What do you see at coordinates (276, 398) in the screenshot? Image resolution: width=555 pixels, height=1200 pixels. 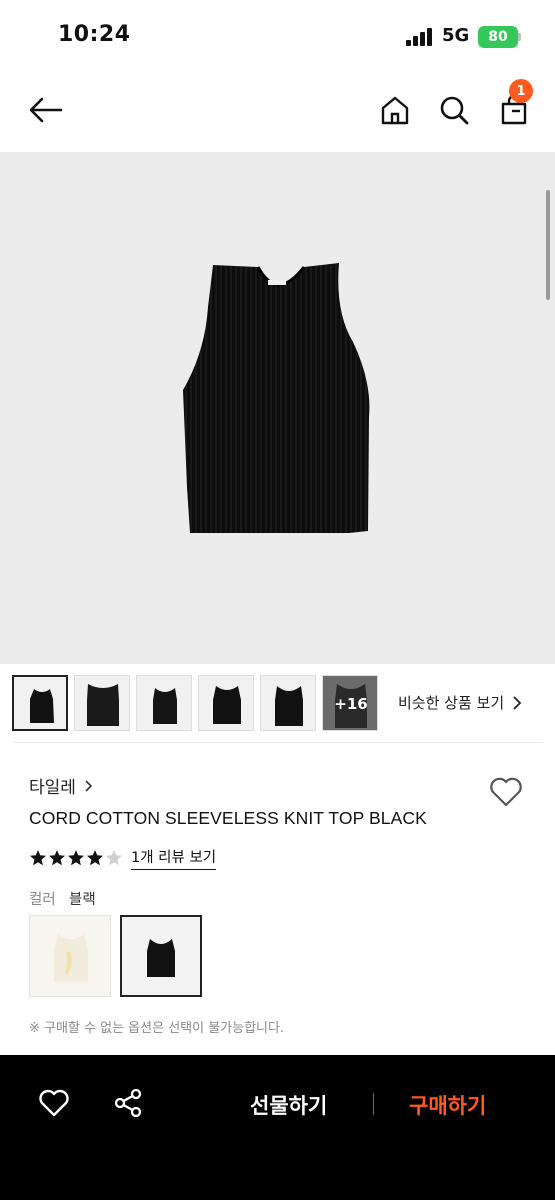 I see `knit-top-image` at bounding box center [276, 398].